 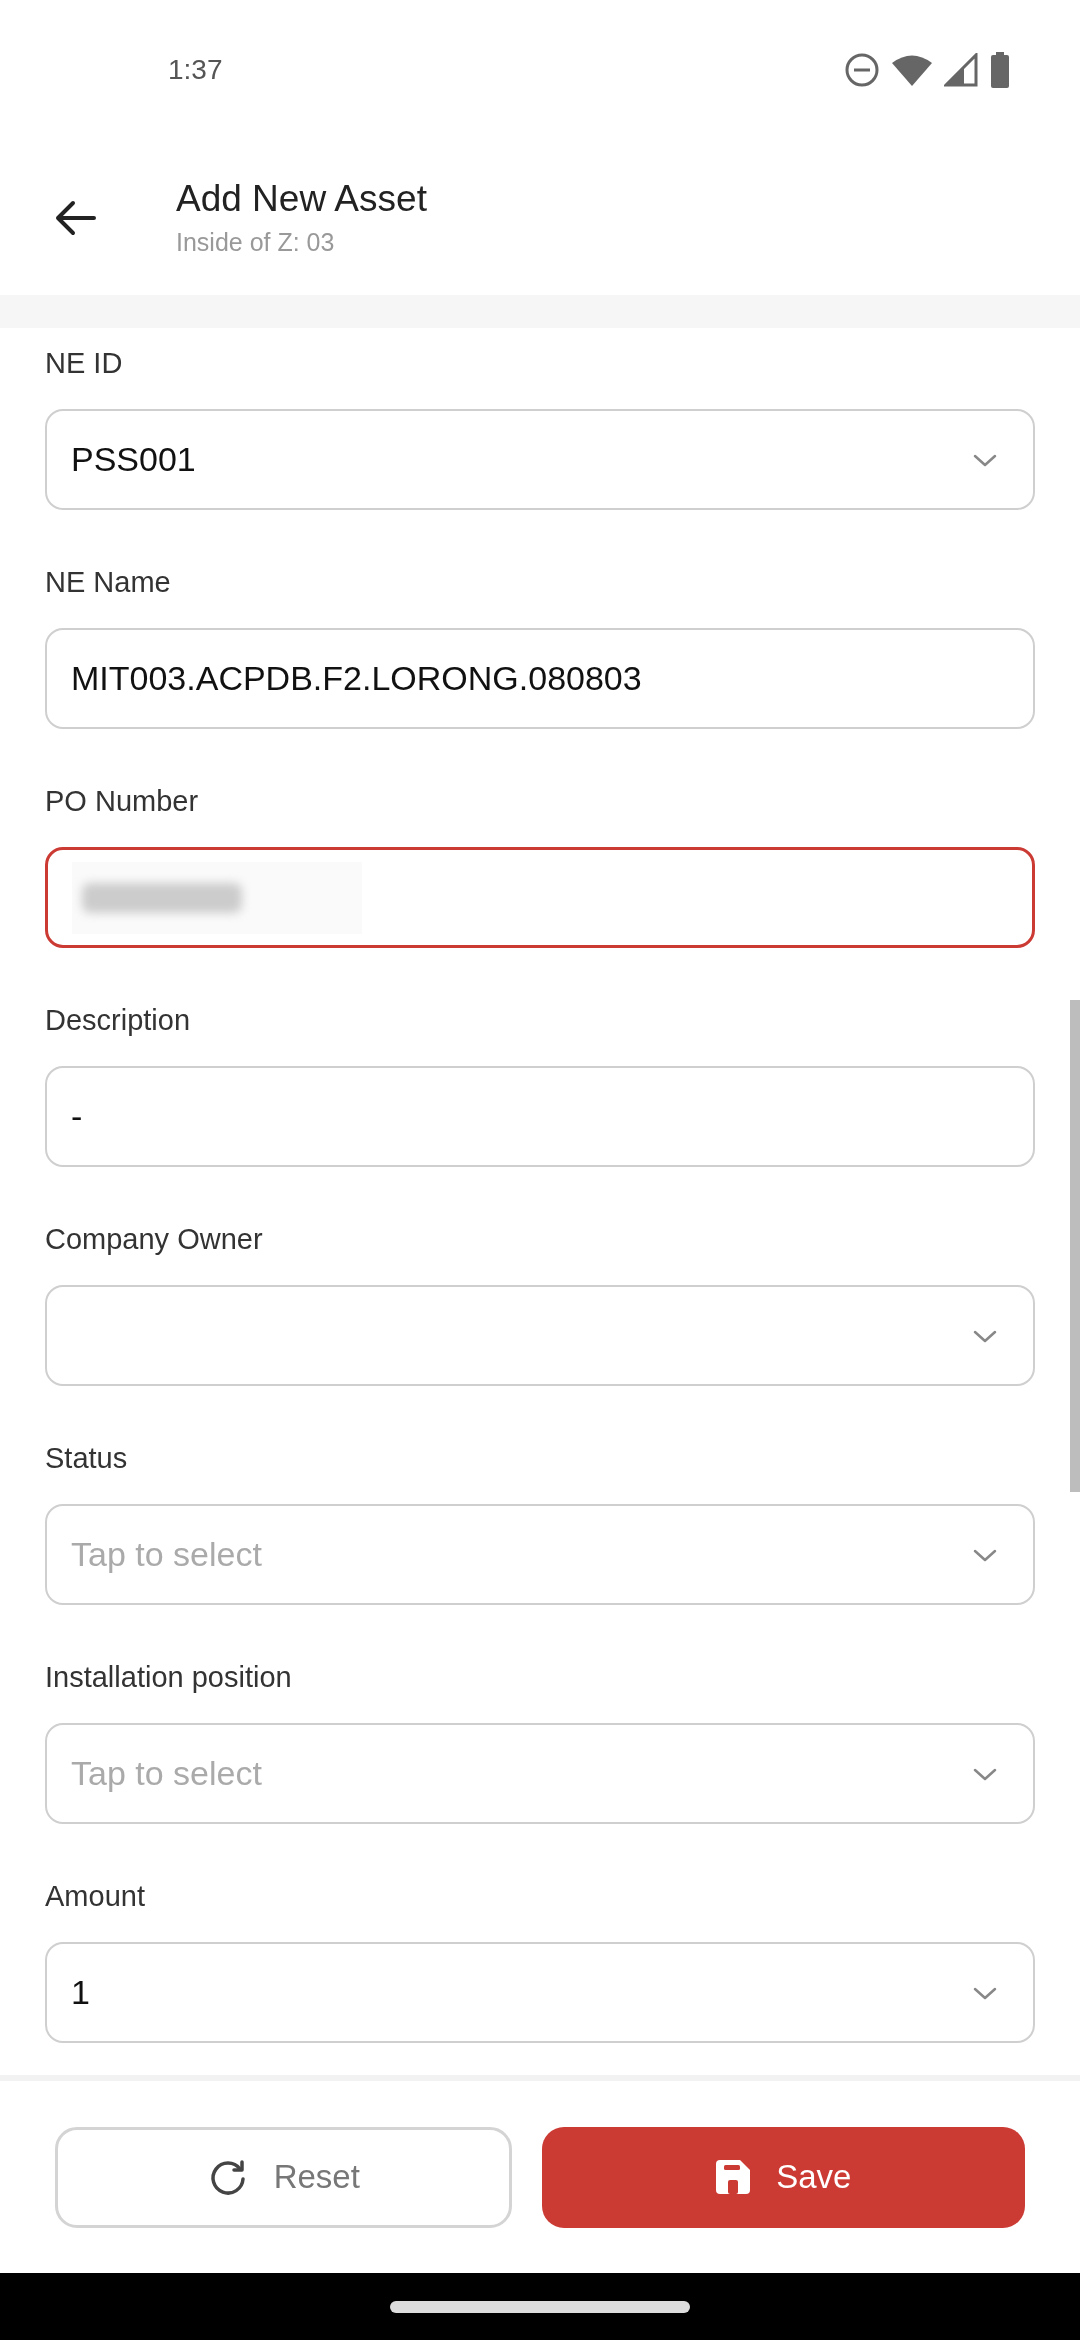 I want to click on select-field: PSS001, so click(x=540, y=459).